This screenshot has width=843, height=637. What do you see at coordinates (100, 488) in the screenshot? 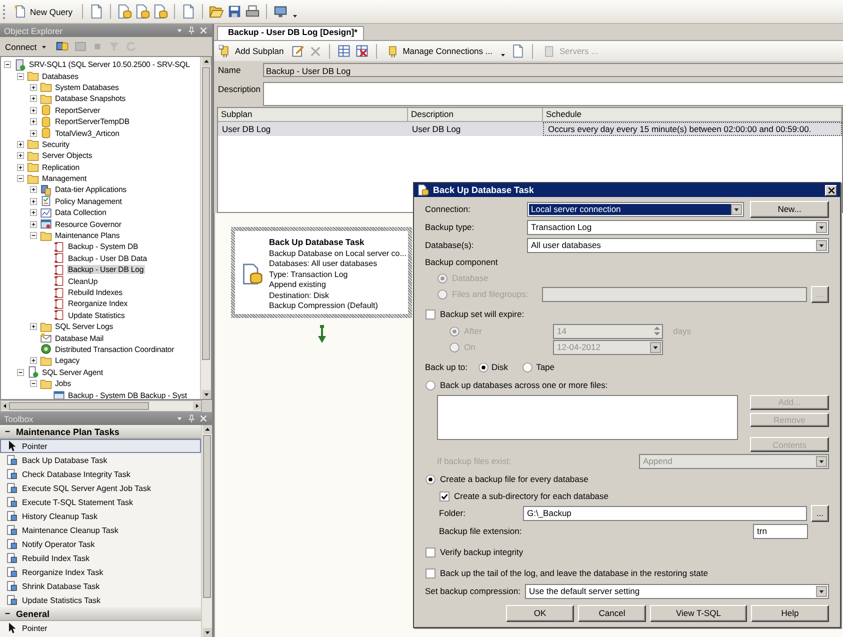
I see `toolbox-item: Execute SQL Server Agent Job Task` at bounding box center [100, 488].